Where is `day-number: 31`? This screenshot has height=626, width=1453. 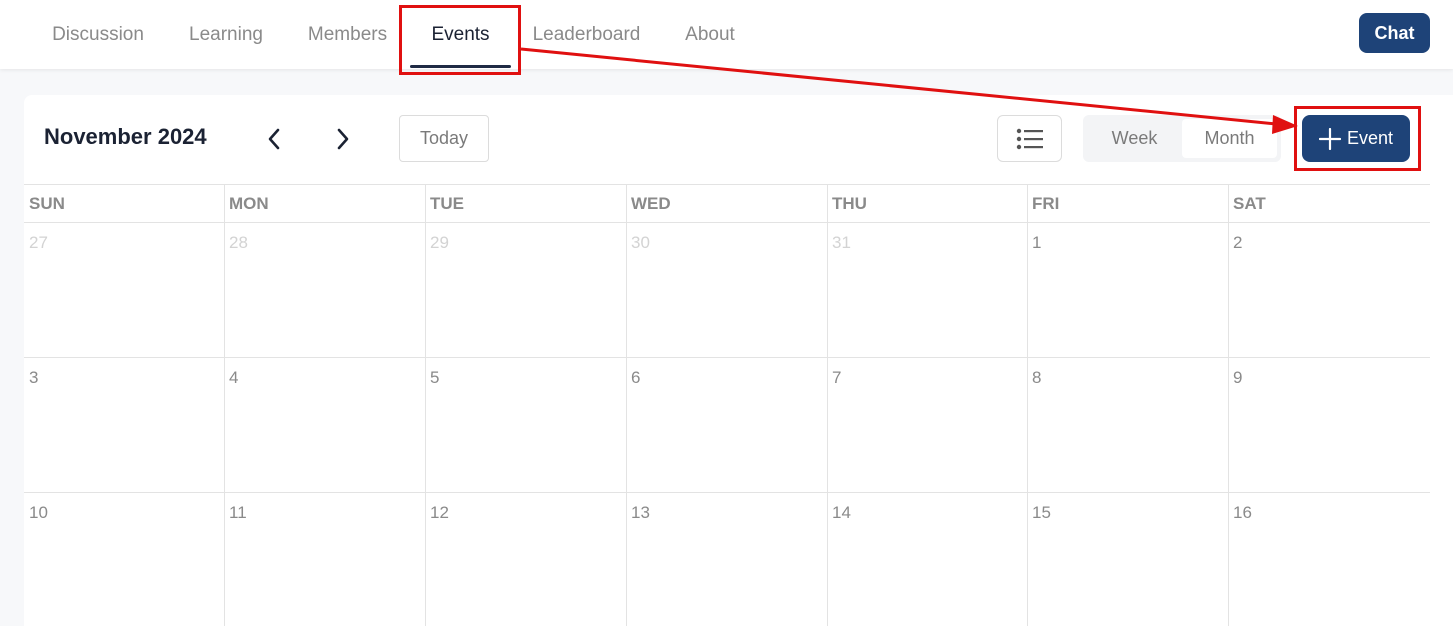 day-number: 31 is located at coordinates (841, 242).